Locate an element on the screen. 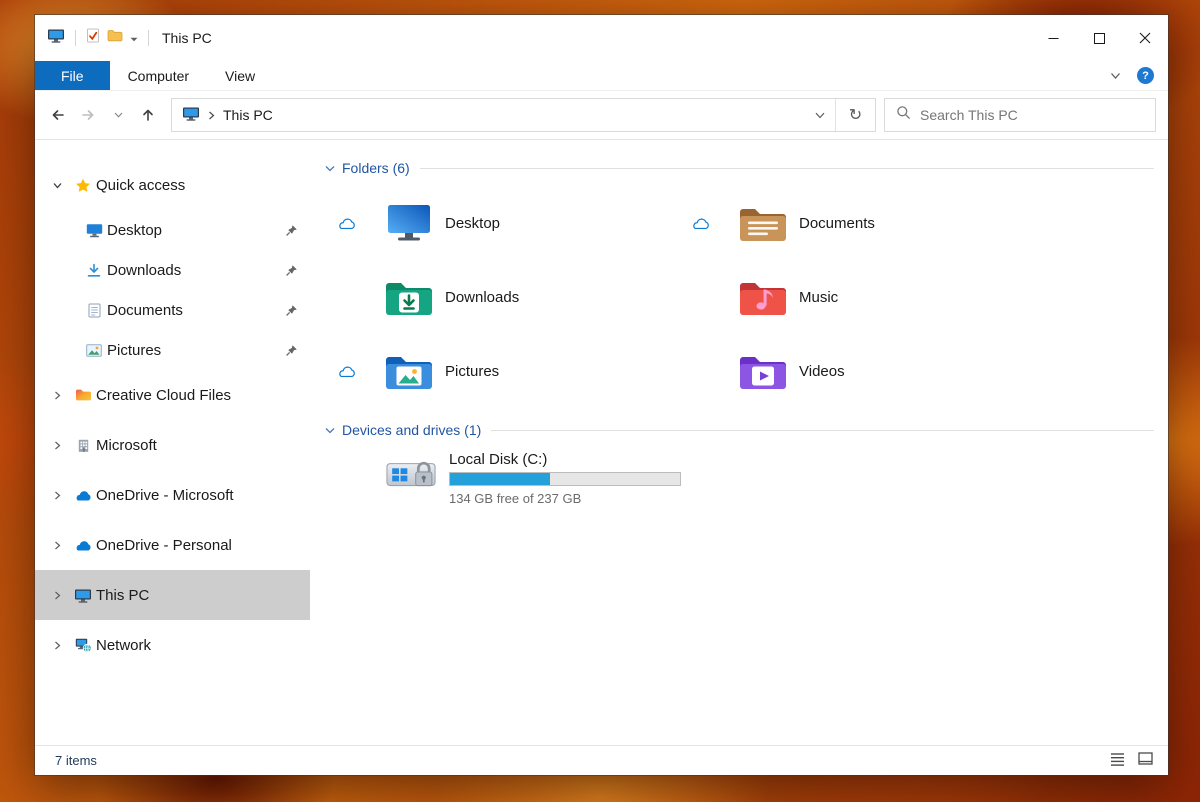 The width and height of the screenshot is (1200, 802). sidebar-item-label: OneDrive - Microsoft is located at coordinates (165, 495).